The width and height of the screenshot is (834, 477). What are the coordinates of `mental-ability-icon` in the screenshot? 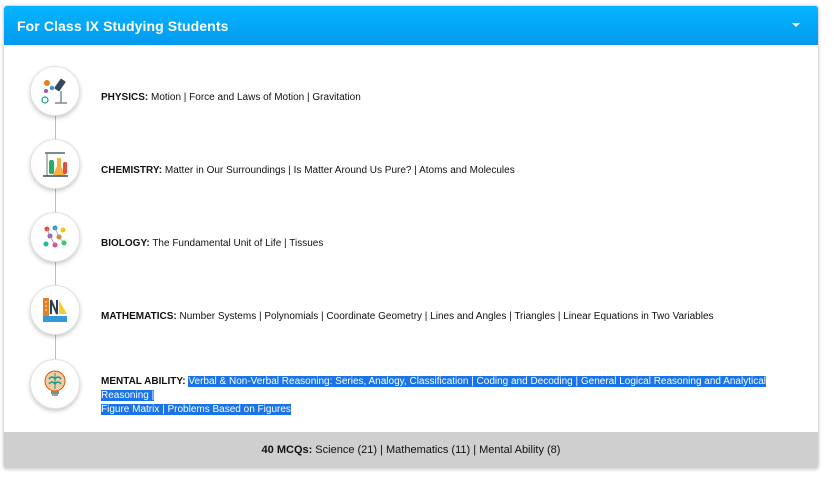 It's located at (55, 384).